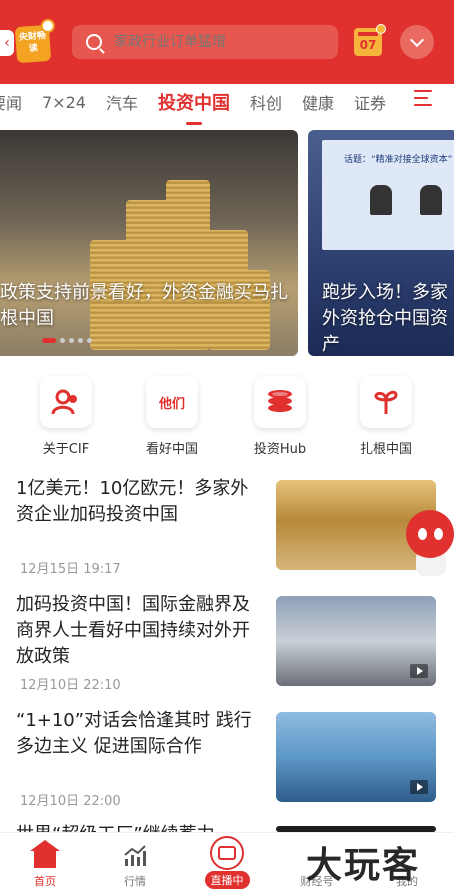 This screenshot has width=454, height=892. I want to click on search-bar, so click(205, 42).